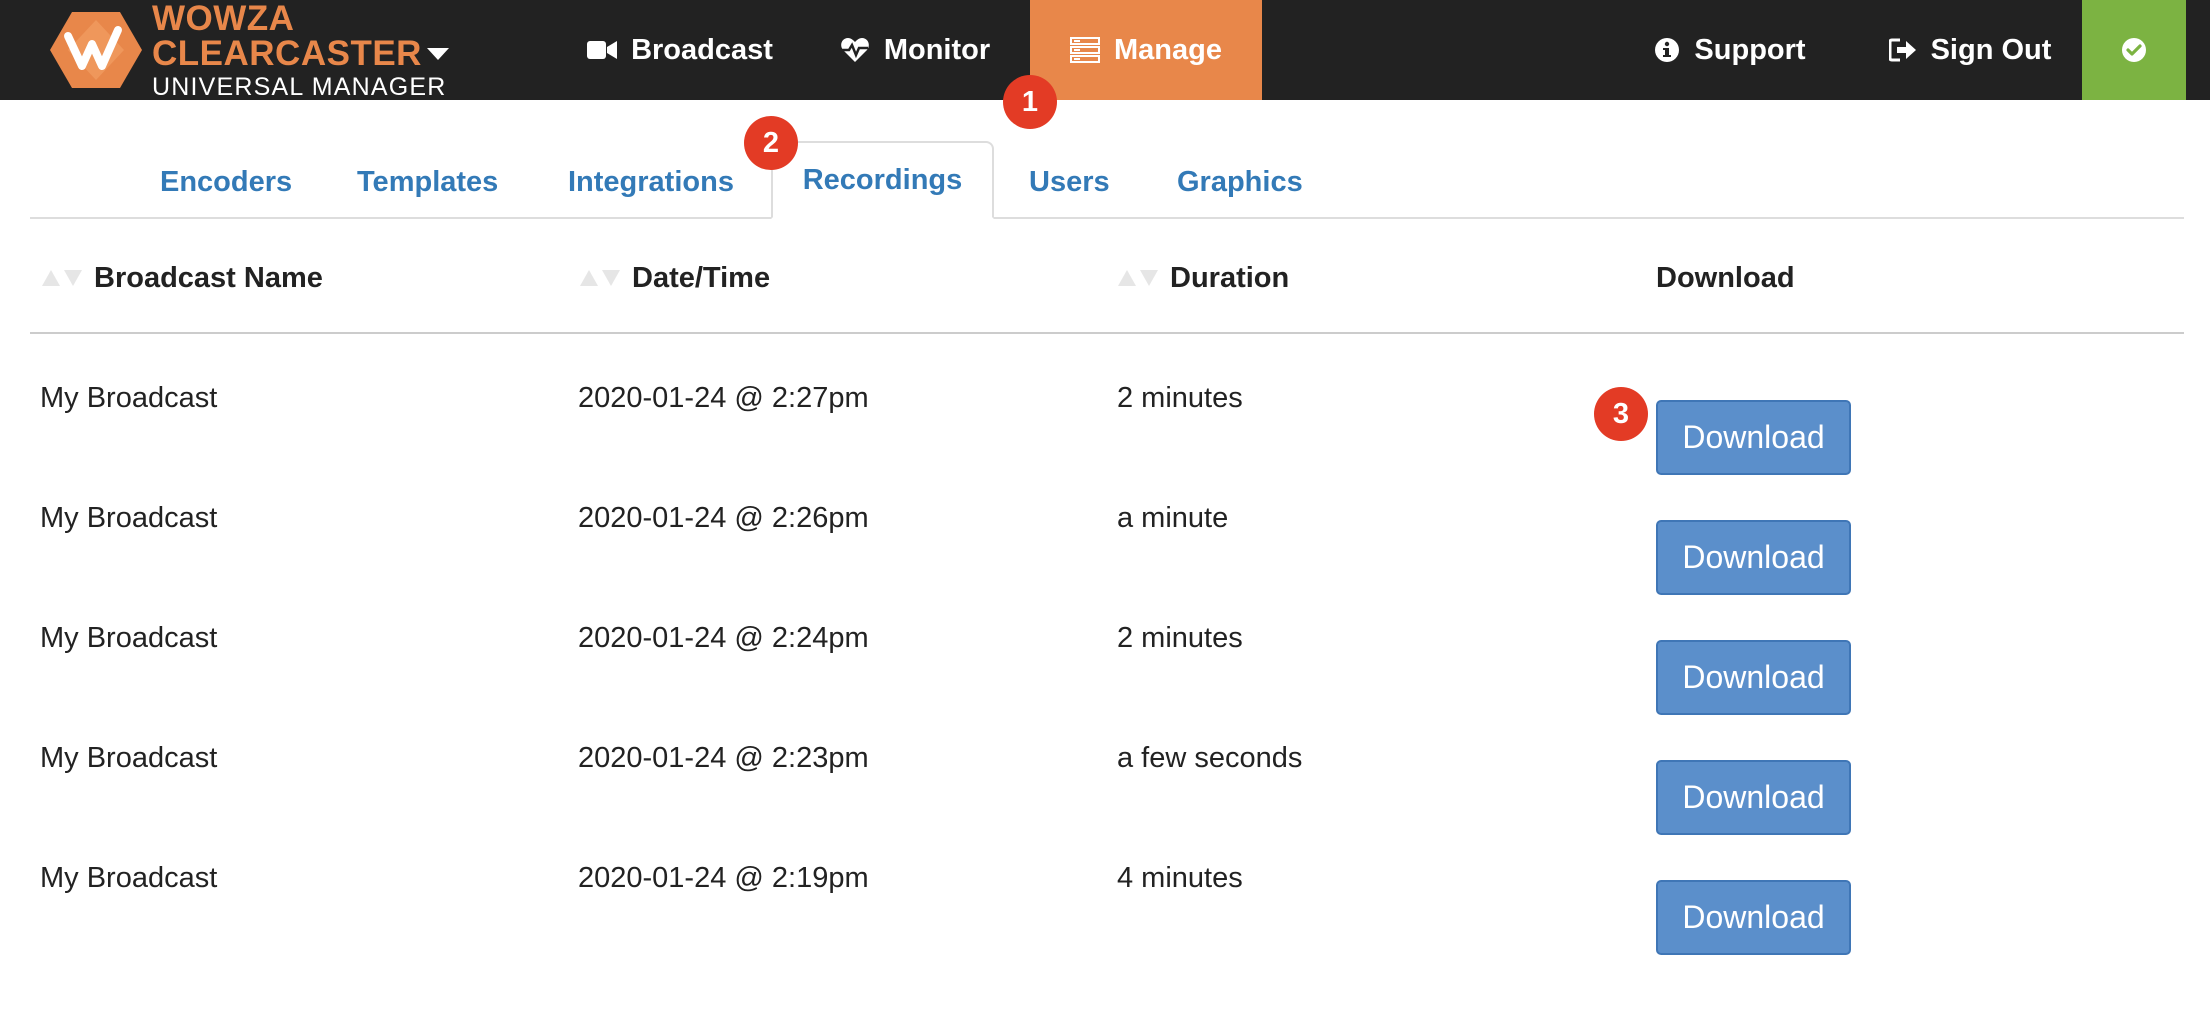 The image size is (2210, 1030). I want to click on nav-manage: Manage, so click(1146, 50).